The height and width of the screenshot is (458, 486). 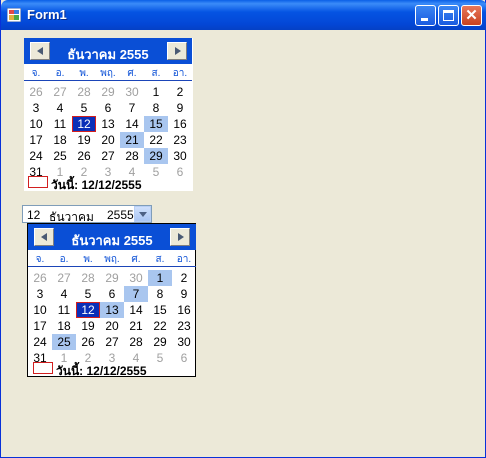 I want to click on minimize-button, so click(x=425, y=15).